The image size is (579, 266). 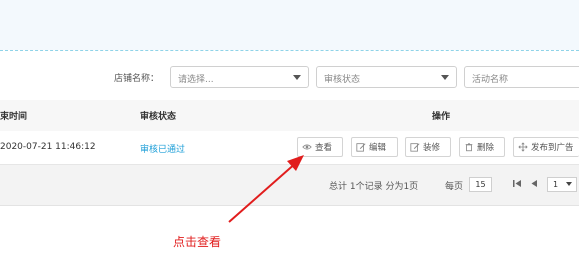 I want to click on annotation-arrow-icon, so click(x=266, y=189).